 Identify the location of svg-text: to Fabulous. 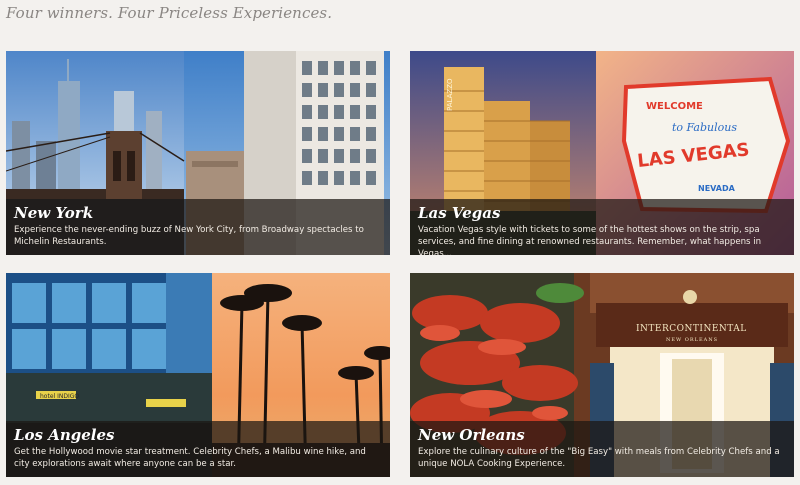
(704, 127).